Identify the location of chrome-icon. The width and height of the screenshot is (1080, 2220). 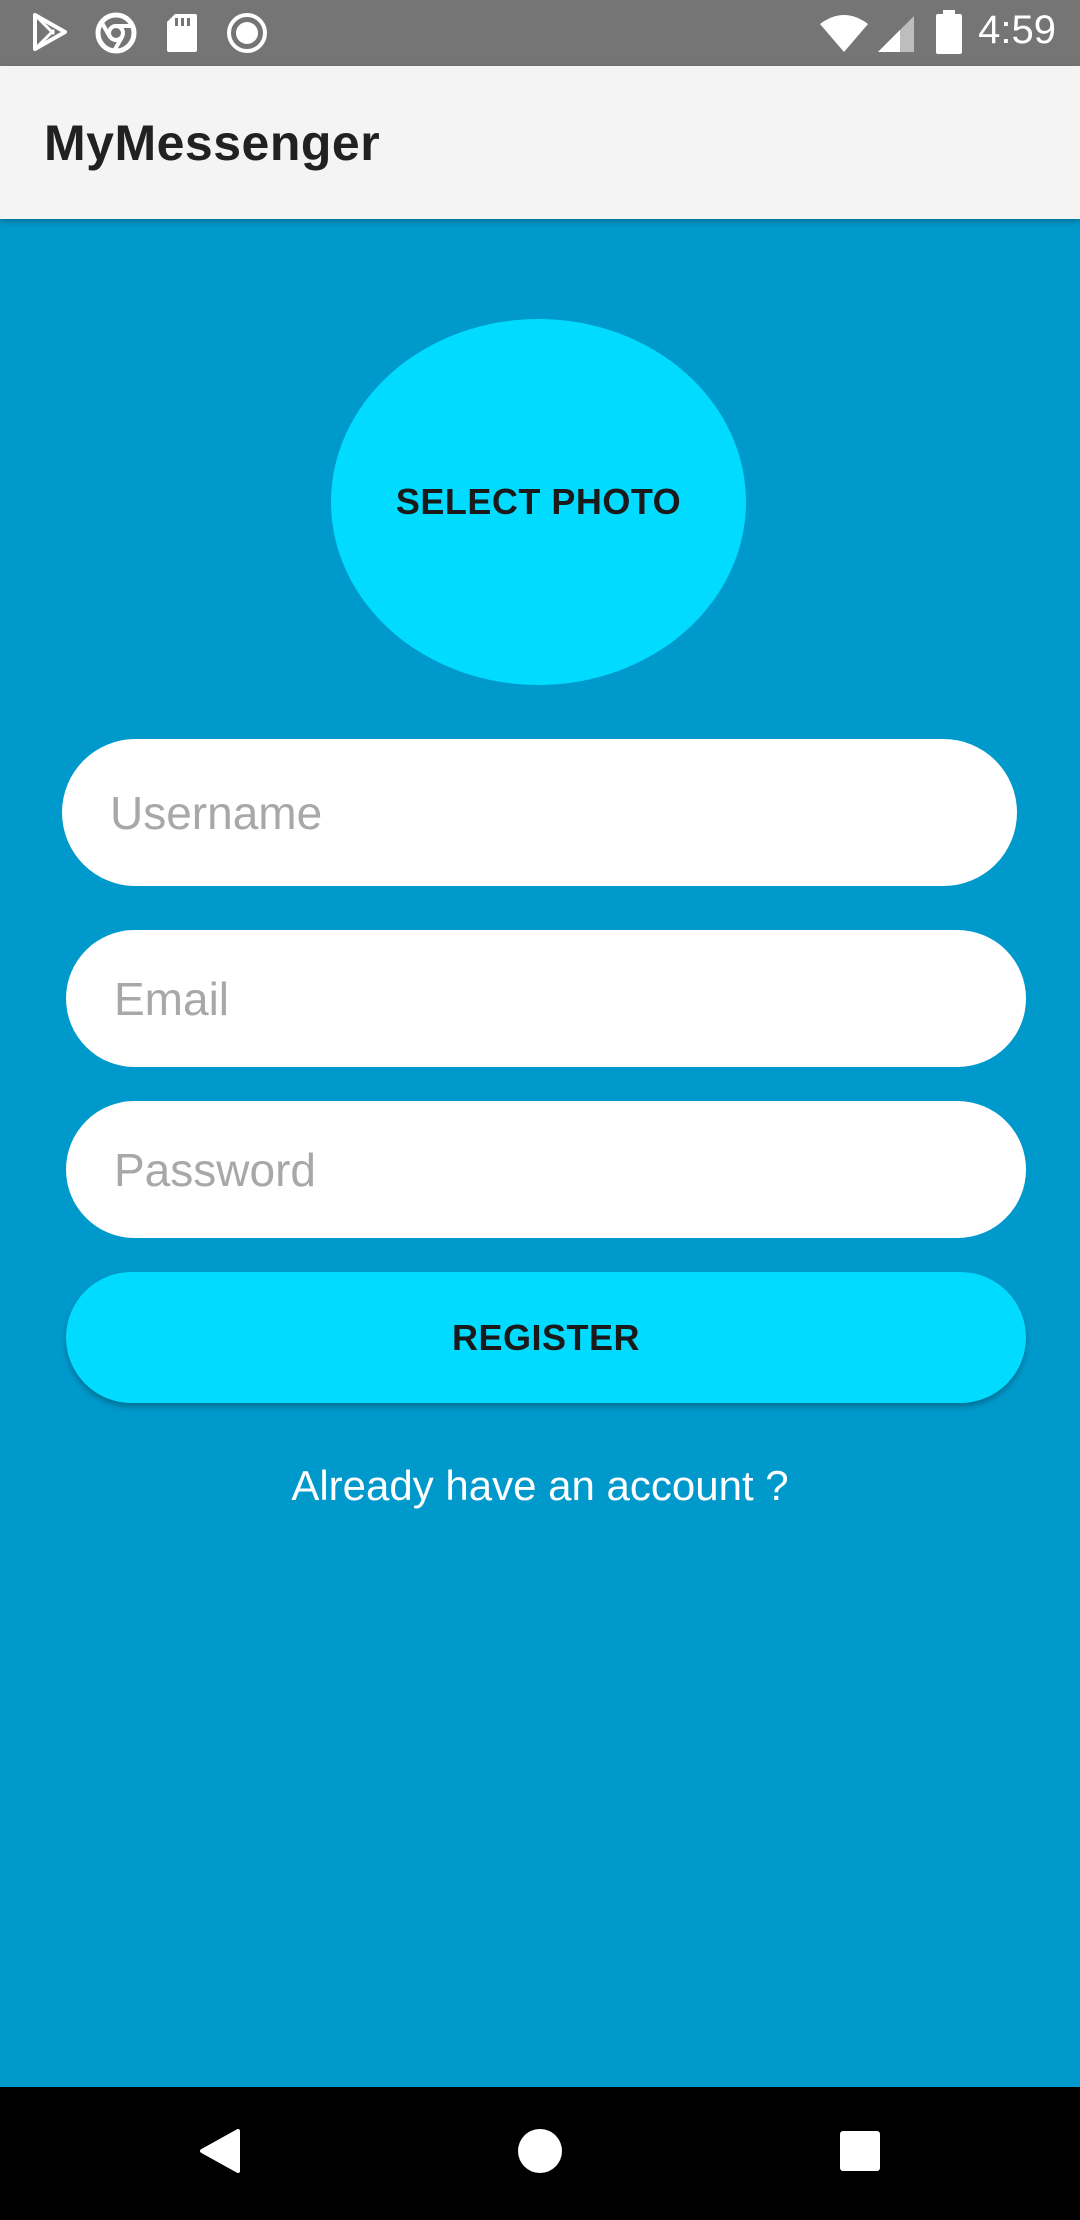
(116, 35).